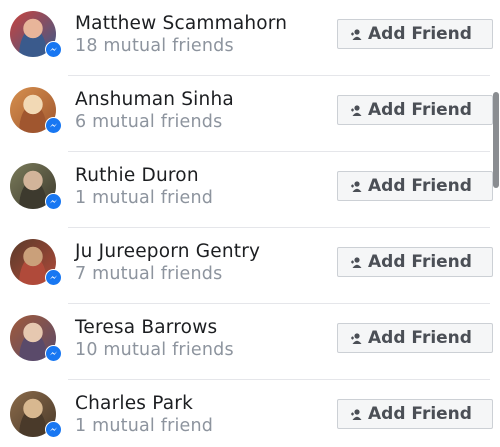 This screenshot has height=447, width=500. Describe the element at coordinates (146, 327) in the screenshot. I see `person-name: Teresa Barrows` at that location.